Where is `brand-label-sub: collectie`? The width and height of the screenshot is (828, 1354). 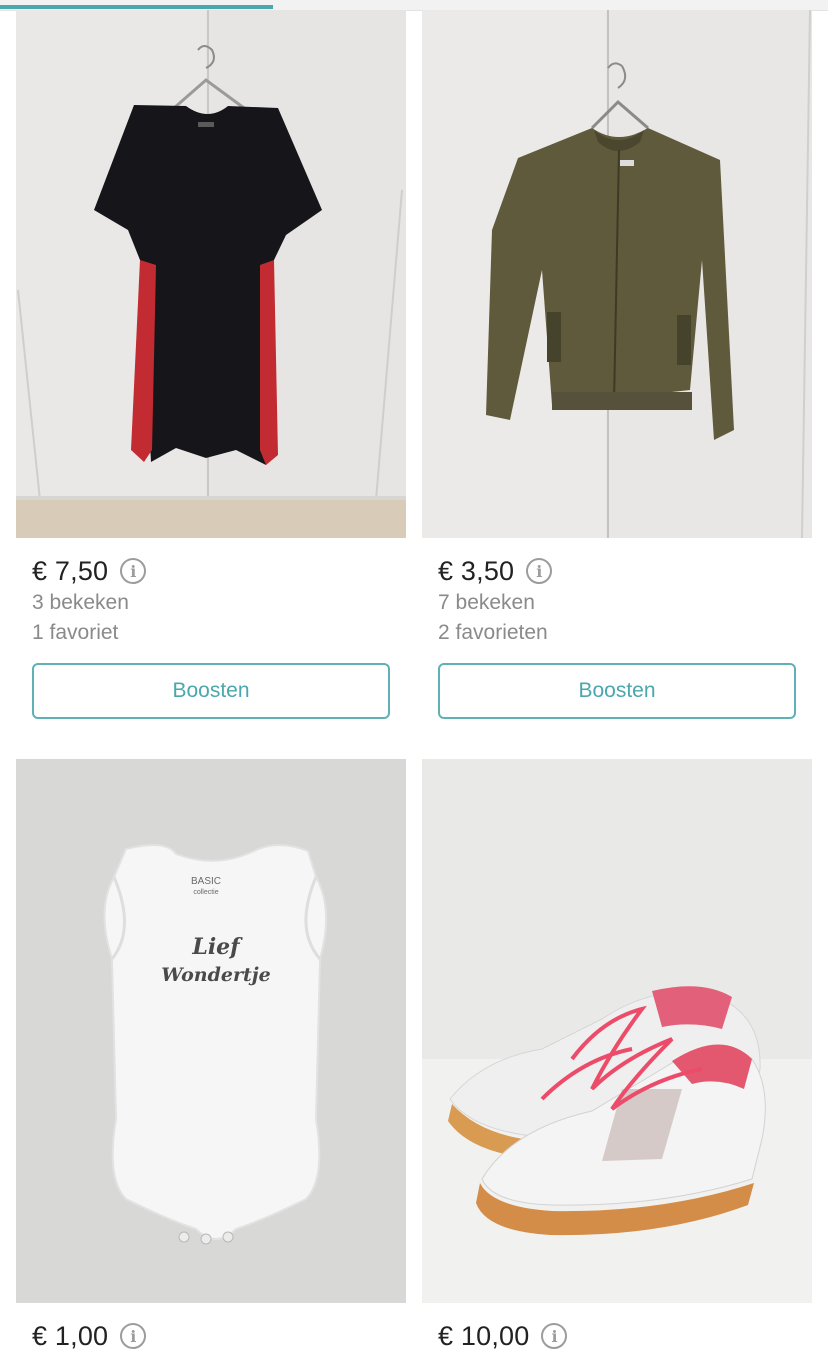 brand-label-sub: collectie is located at coordinates (205, 892).